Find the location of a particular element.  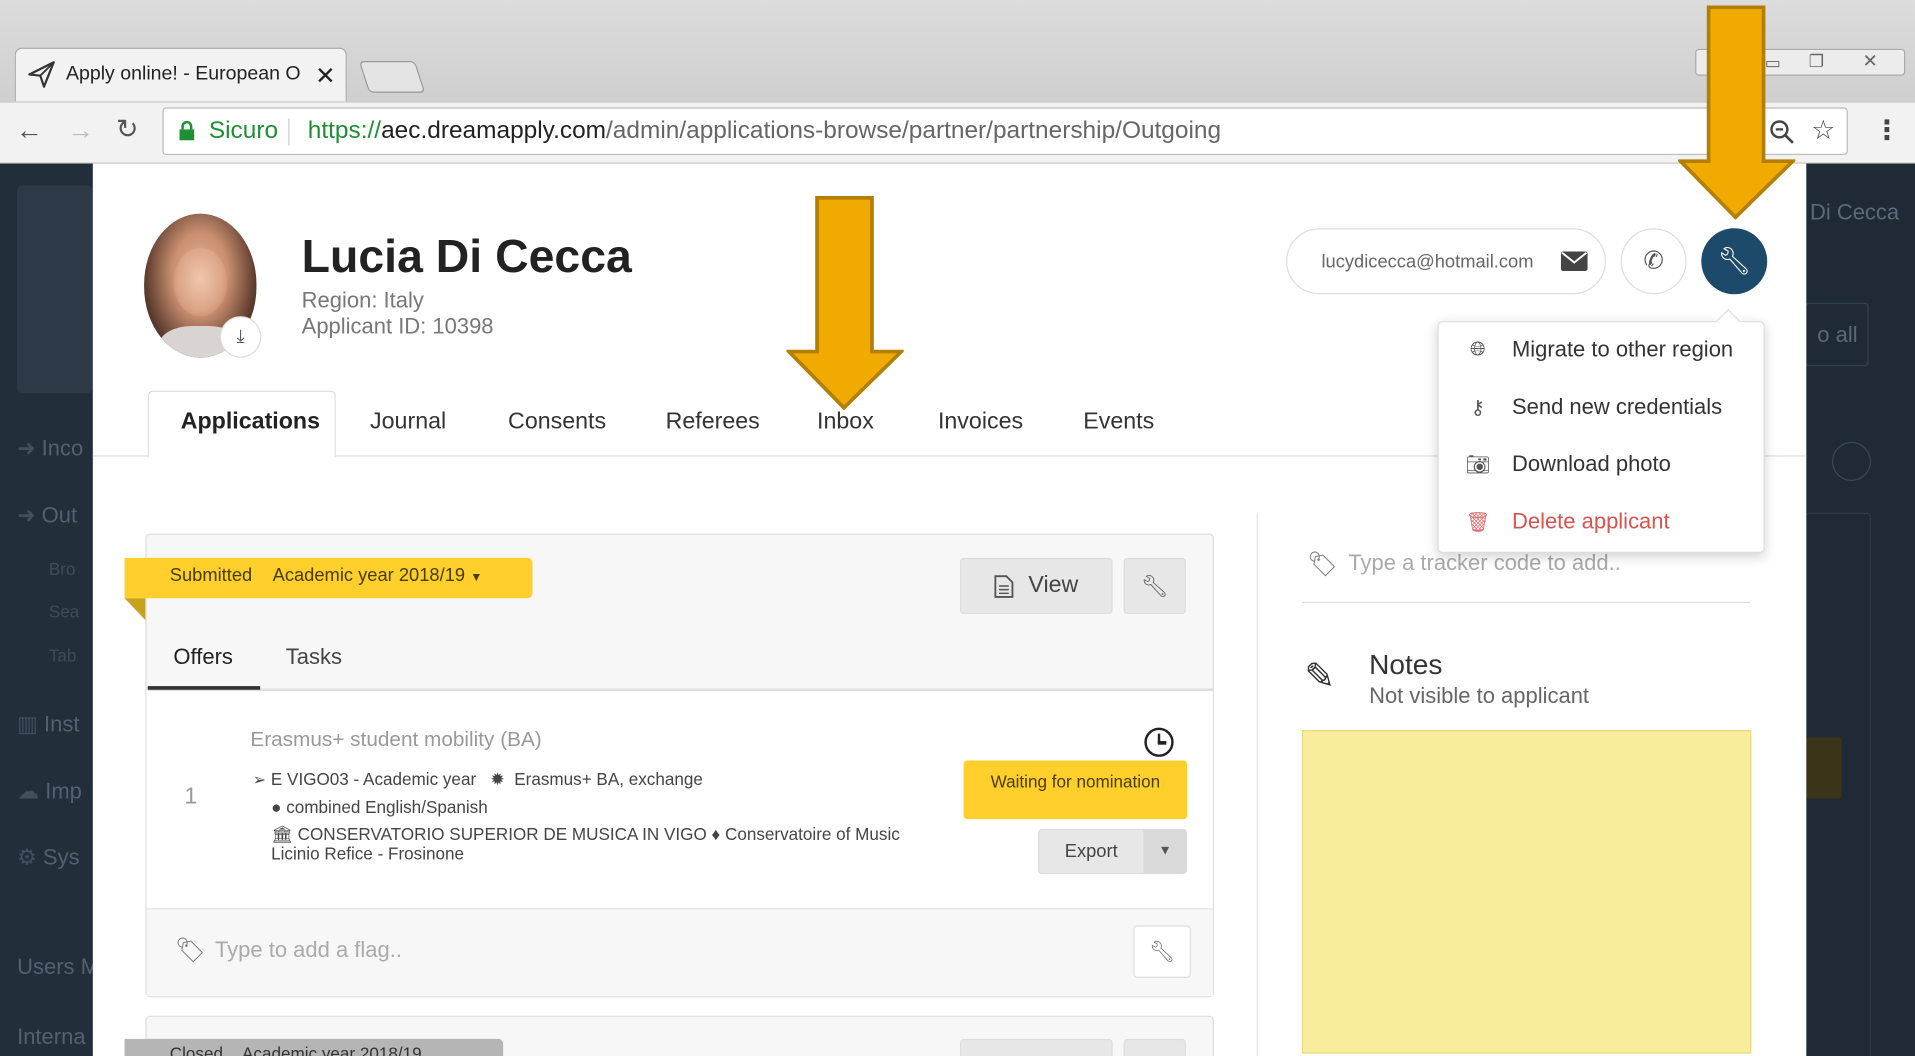

menu-item-label: Migrate to other region is located at coordinates (1622, 349).